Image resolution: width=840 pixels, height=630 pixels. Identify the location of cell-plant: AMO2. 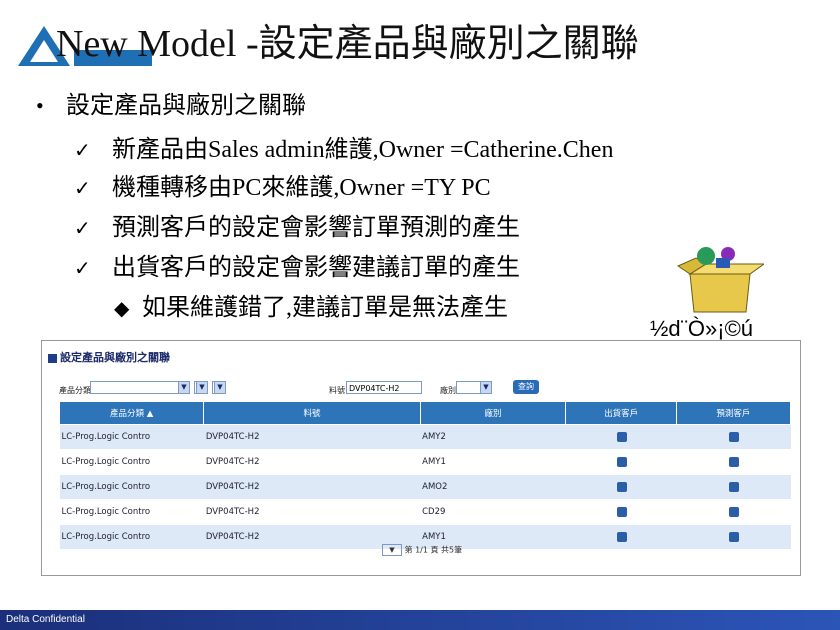
(493, 487).